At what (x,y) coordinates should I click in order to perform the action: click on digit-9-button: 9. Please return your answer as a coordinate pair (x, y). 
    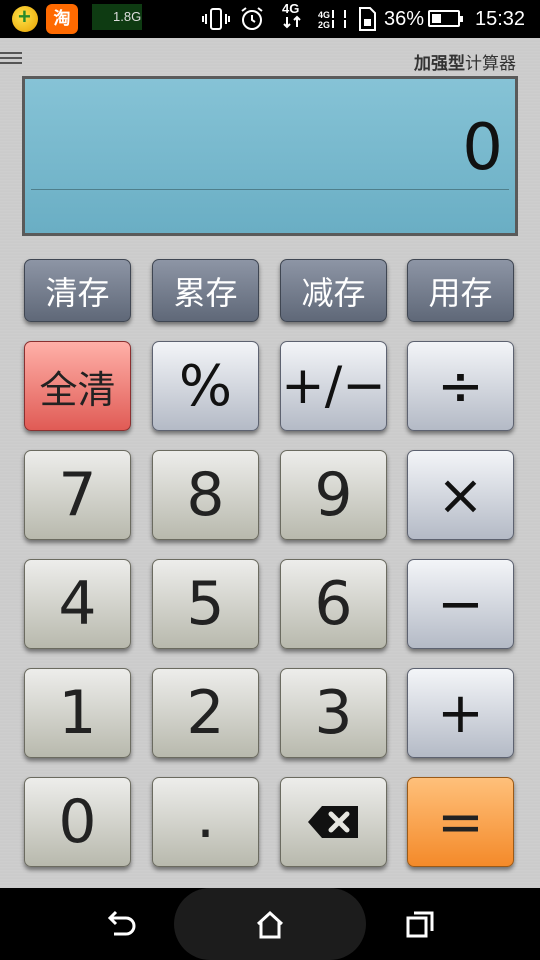
    Looking at the image, I should click on (333, 495).